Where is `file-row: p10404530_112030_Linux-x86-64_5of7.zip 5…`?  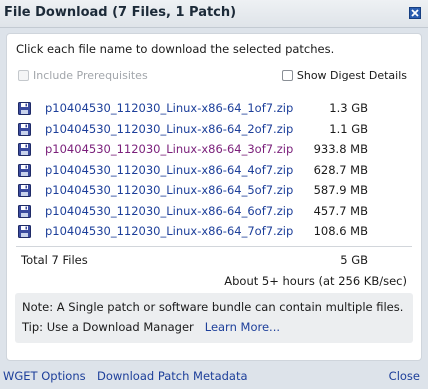
file-row: p10404530_112030_Linux-x86-64_5of7.zip 5… is located at coordinates (214, 191).